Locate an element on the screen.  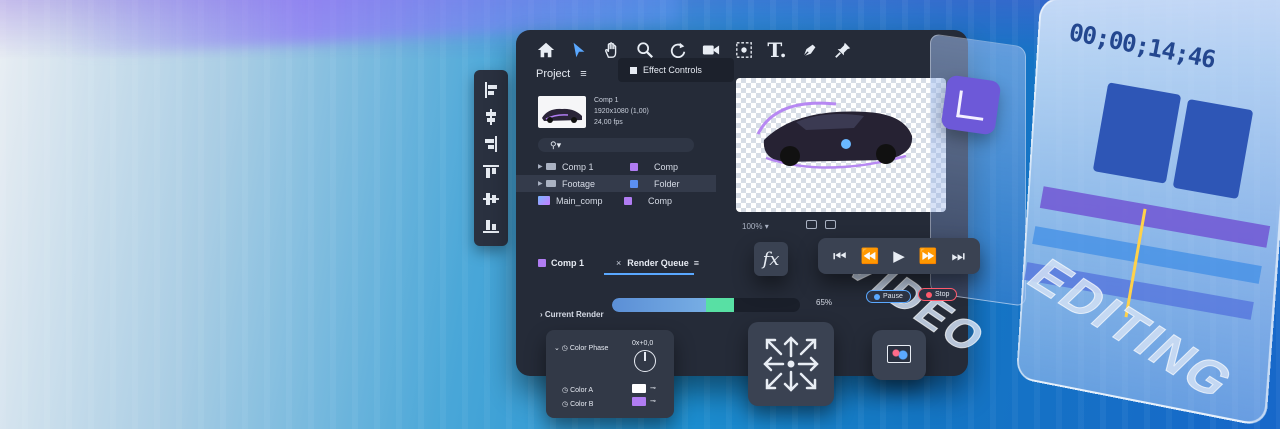
align-left-icon is located at coordinates (491, 89).